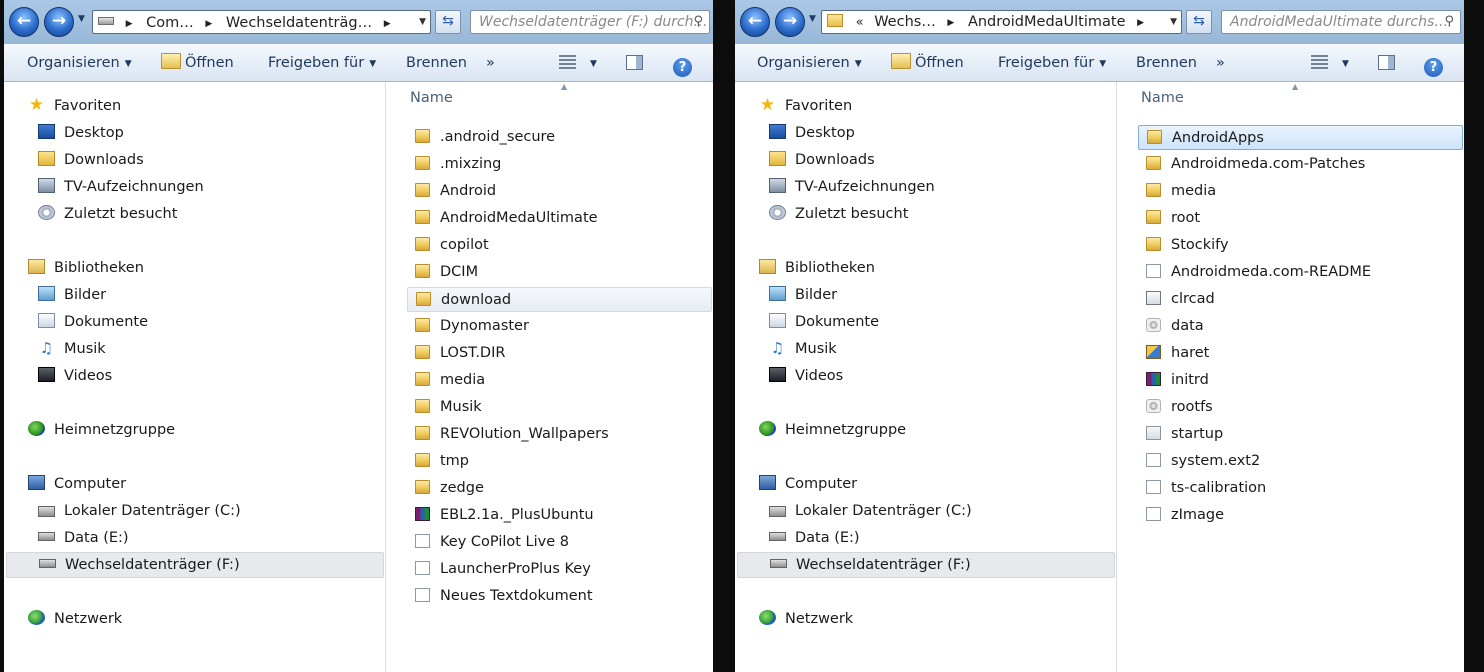 This screenshot has width=1484, height=672. What do you see at coordinates (1300, 461) in the screenshot?
I see `file-row: system.ext2` at bounding box center [1300, 461].